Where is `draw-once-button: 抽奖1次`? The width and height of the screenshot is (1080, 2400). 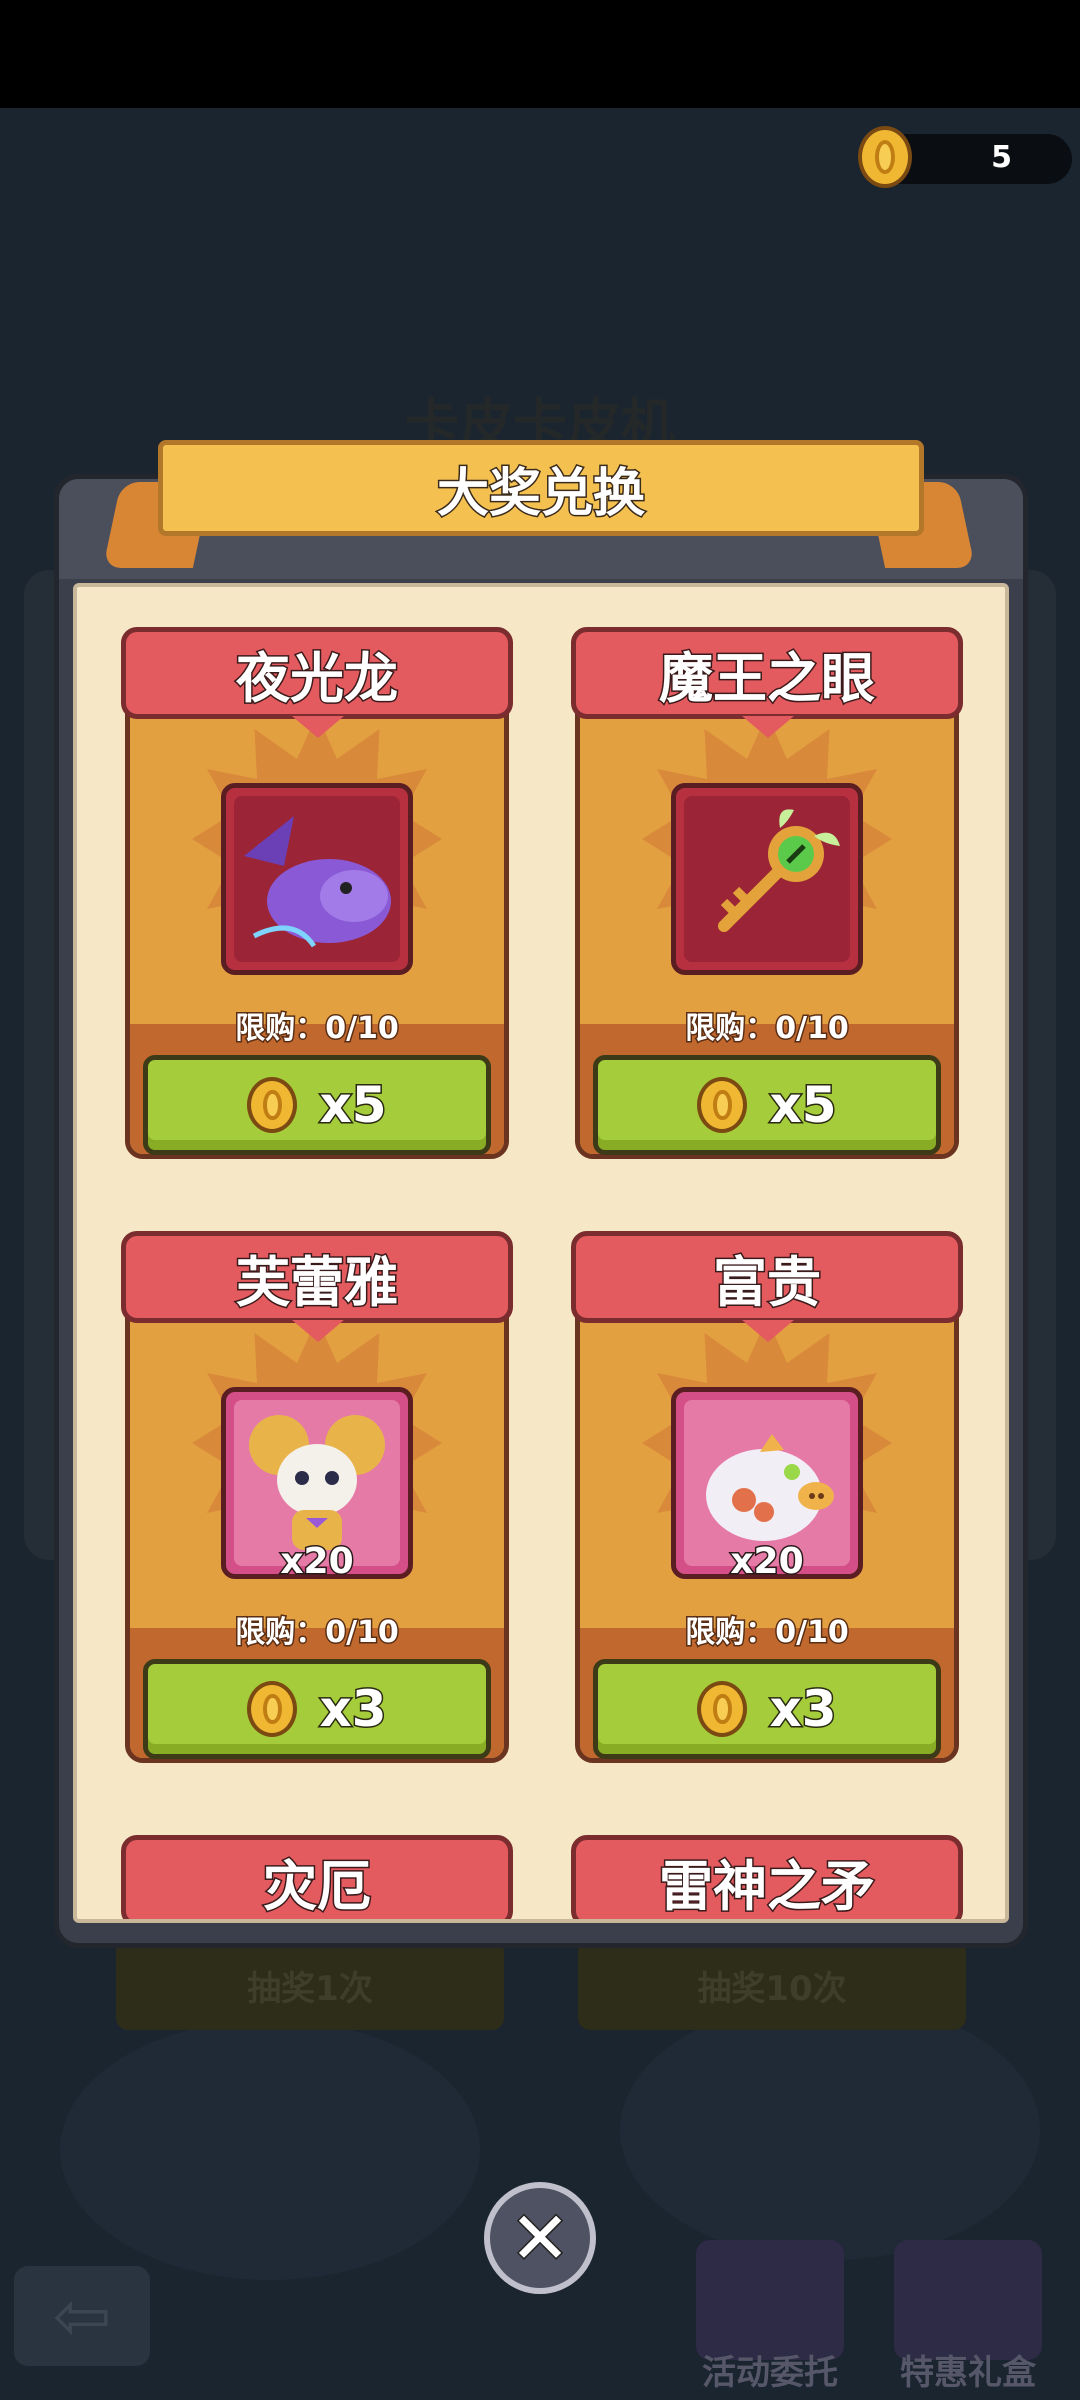 draw-once-button: 抽奖1次 is located at coordinates (310, 1985).